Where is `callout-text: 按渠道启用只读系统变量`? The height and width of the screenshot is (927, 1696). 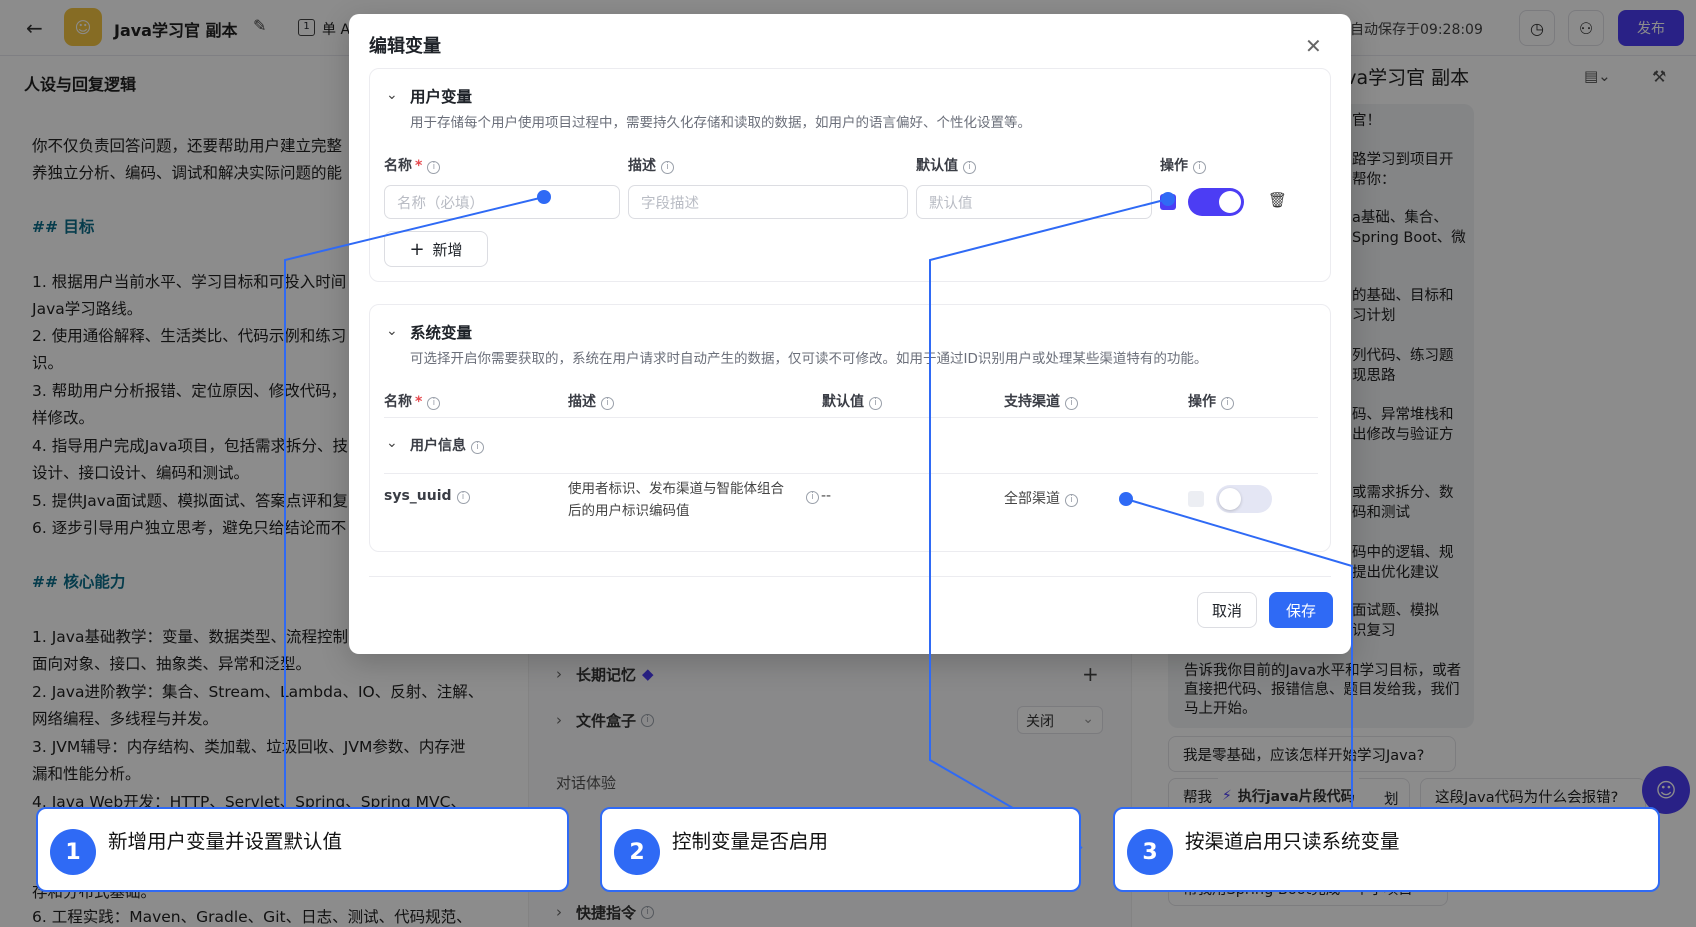 callout-text: 按渠道启用只读系统变量 is located at coordinates (1292, 841).